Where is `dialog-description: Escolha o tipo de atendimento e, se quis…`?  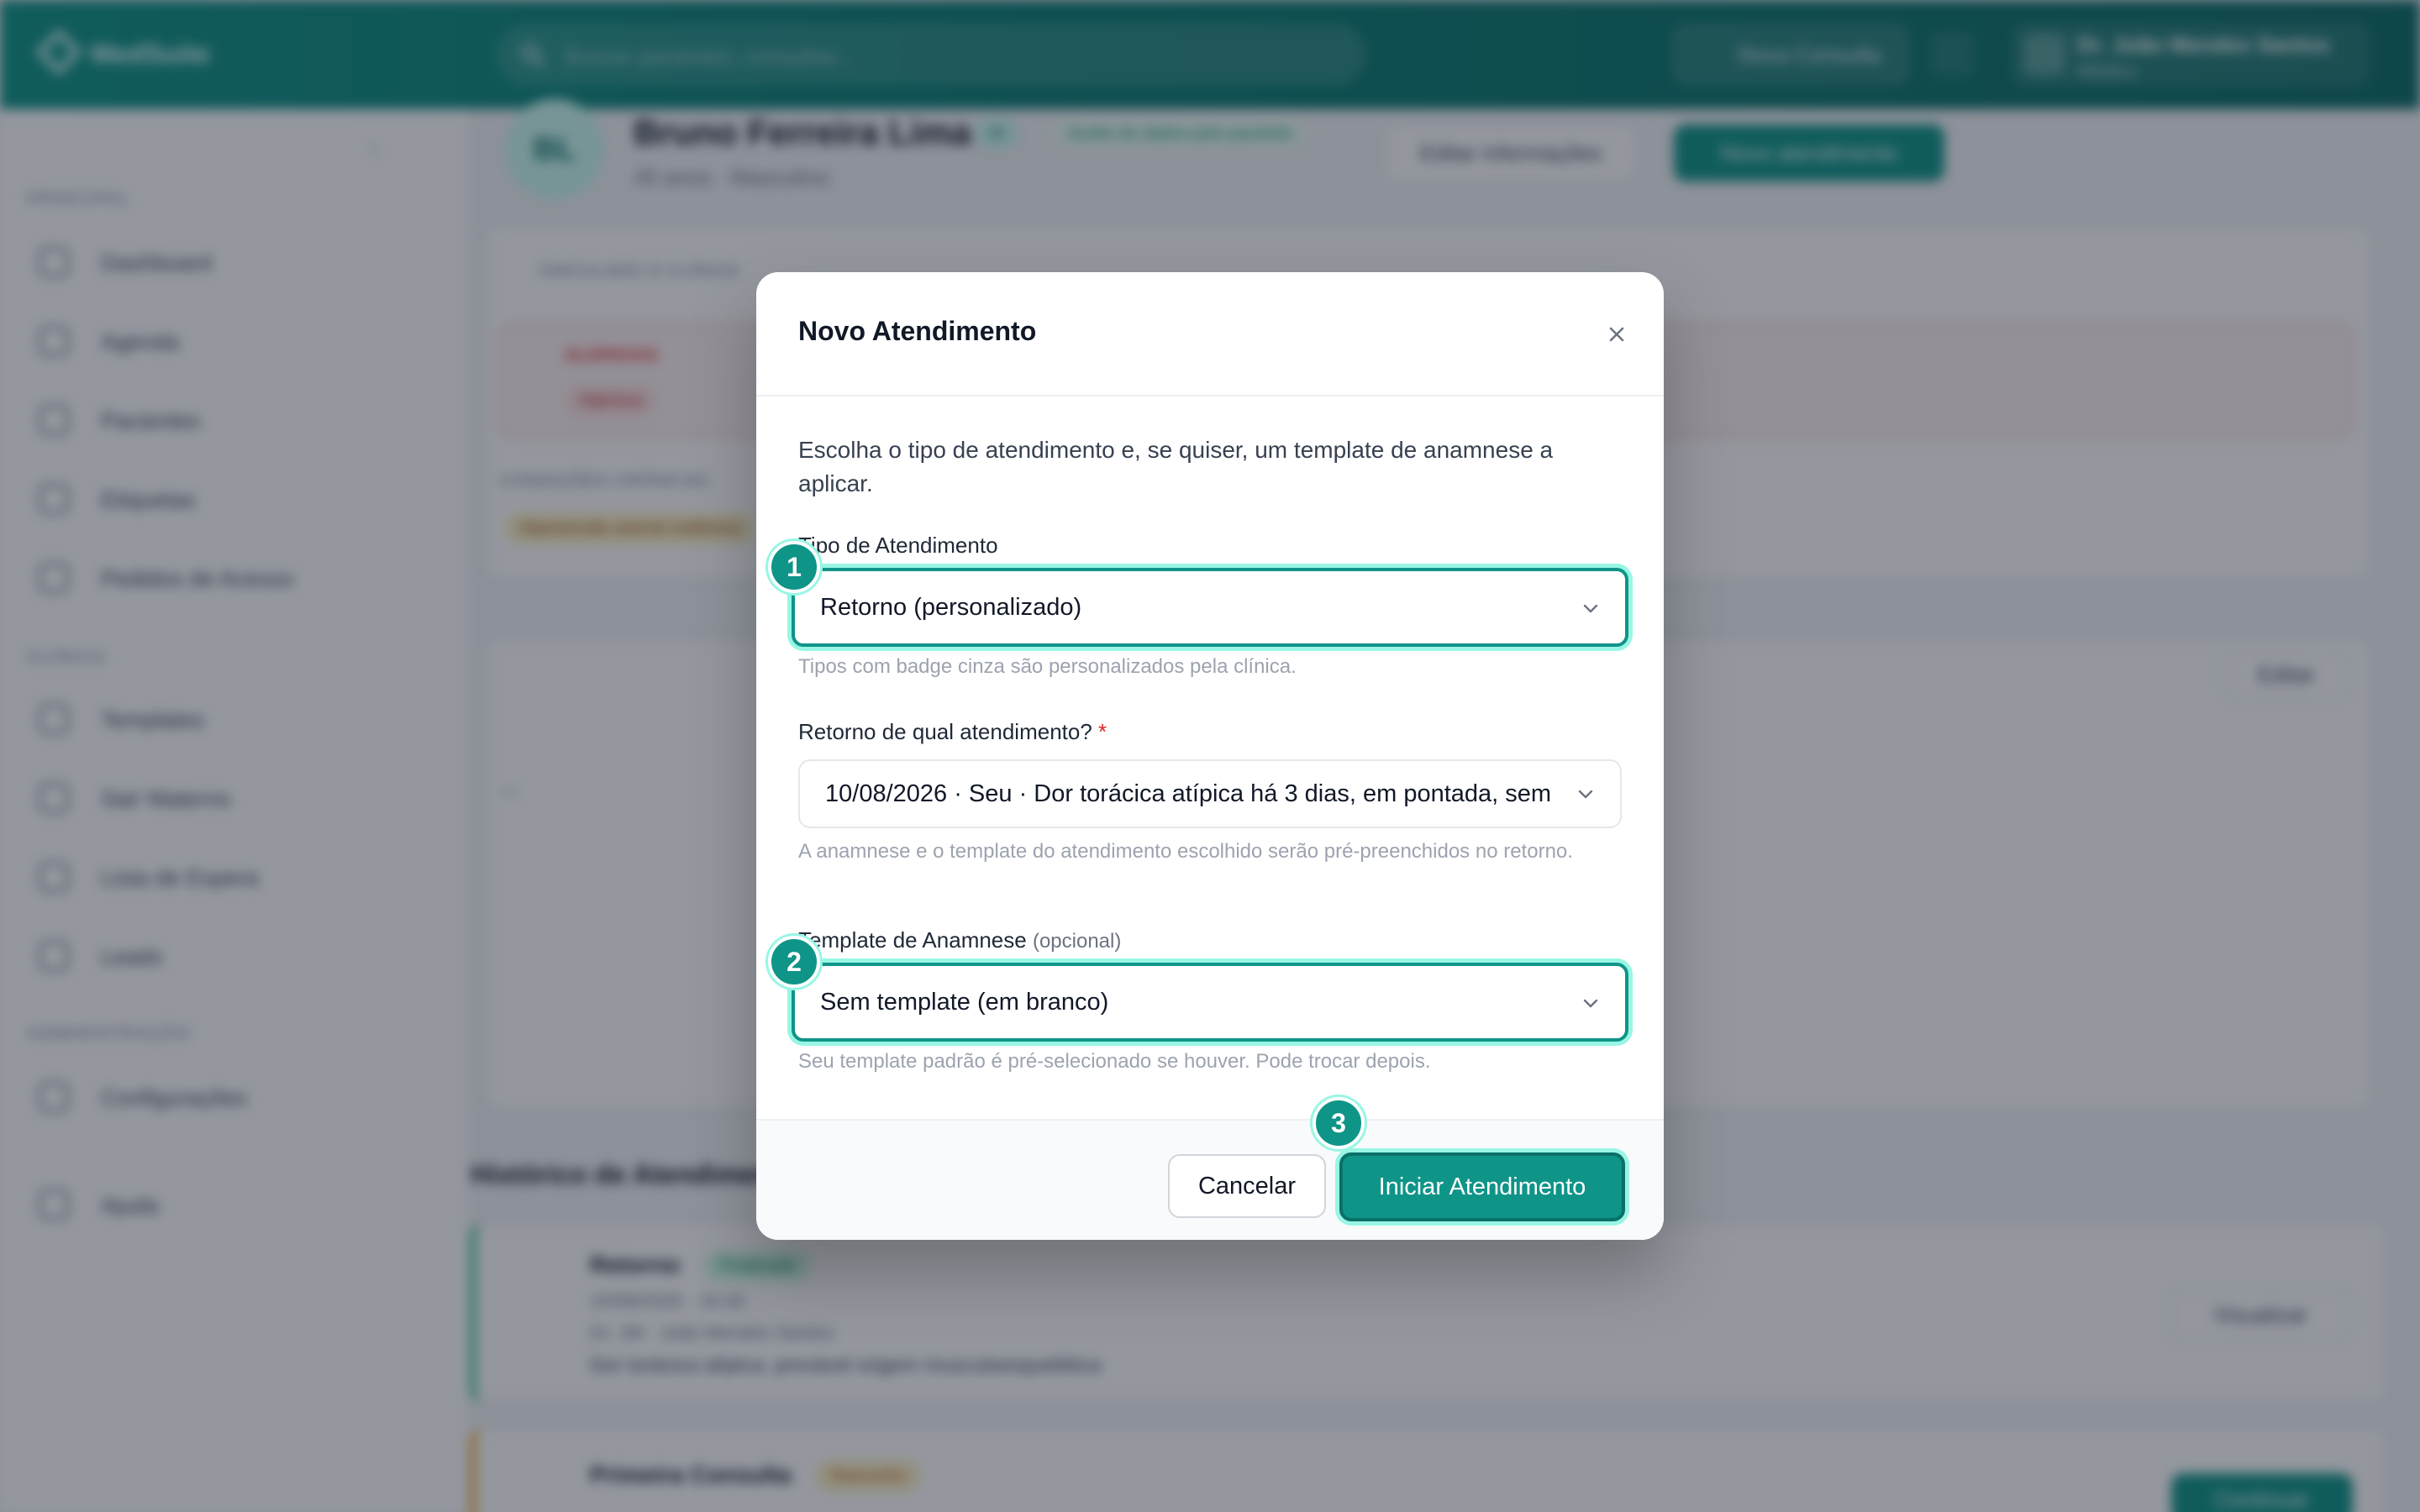 dialog-description: Escolha o tipo de atendimento e, se quis… is located at coordinates (1176, 466).